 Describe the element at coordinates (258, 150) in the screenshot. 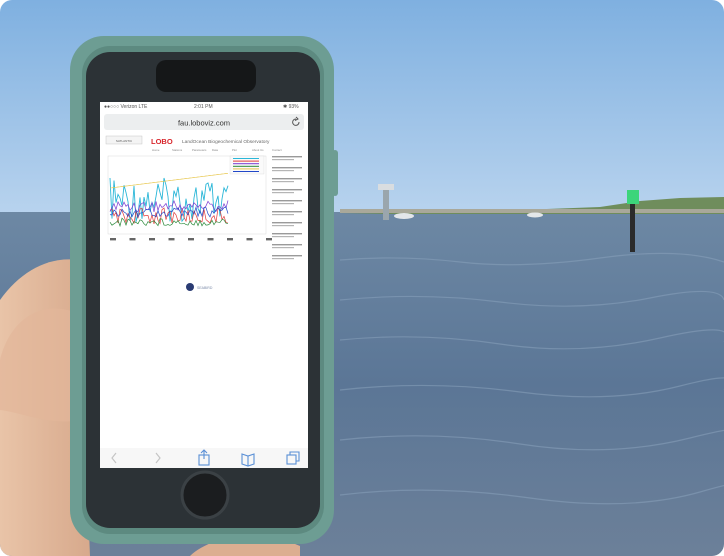

I see `nav-item: About Us` at that location.